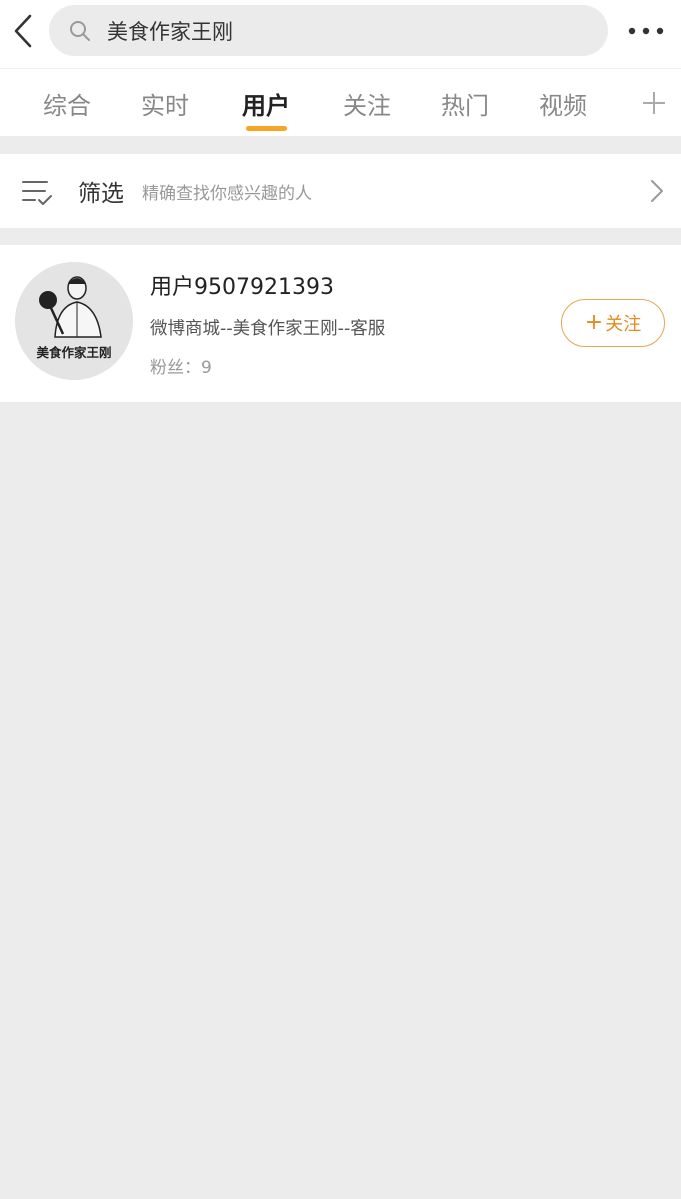 This screenshot has width=681, height=1199. Describe the element at coordinates (623, 324) in the screenshot. I see `follow-label: 关注` at that location.